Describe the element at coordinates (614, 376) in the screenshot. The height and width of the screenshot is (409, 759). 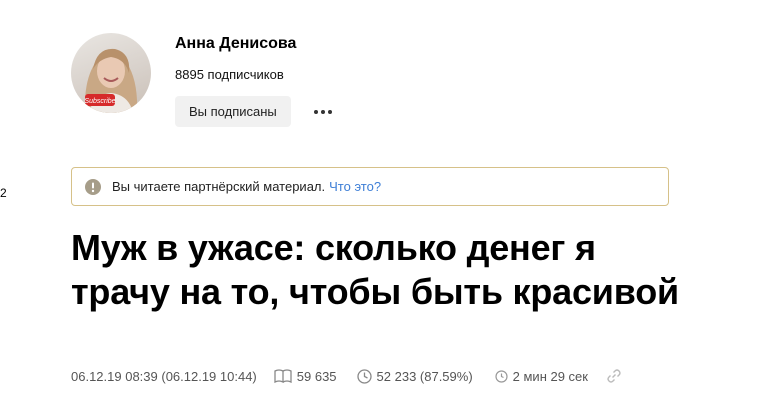
I see `link-icon` at that location.